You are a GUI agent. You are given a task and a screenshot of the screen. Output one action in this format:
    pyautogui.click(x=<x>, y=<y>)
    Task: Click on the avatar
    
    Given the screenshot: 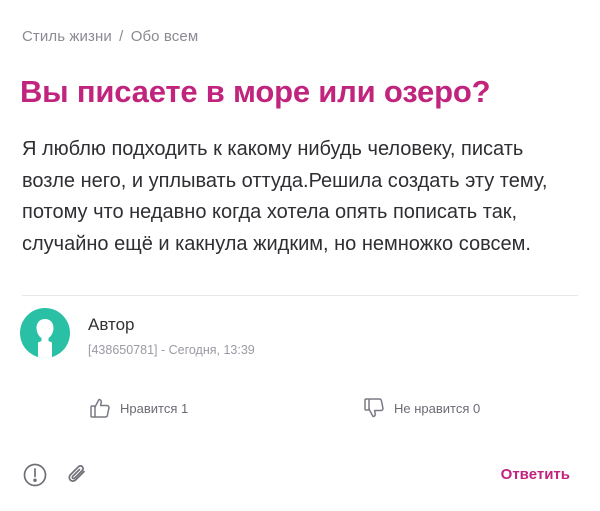 What is the action you would take?
    pyautogui.click(x=45, y=333)
    